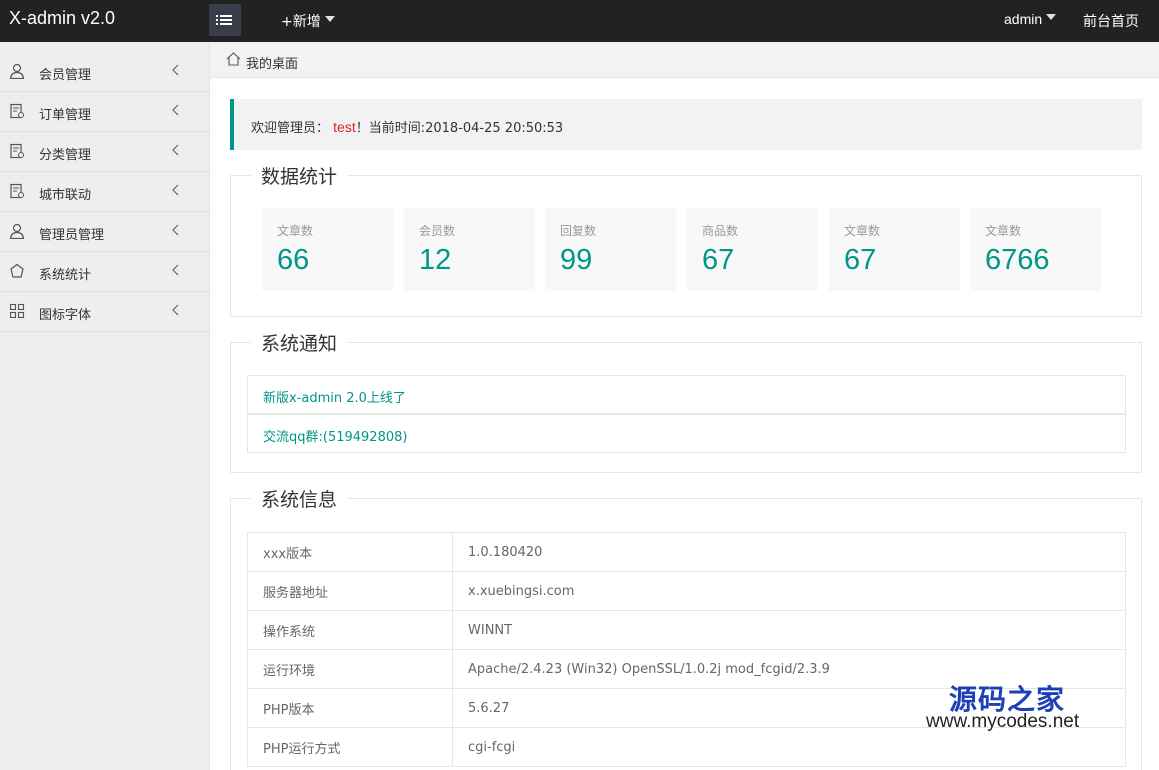  What do you see at coordinates (789, 630) in the screenshot?
I see `info-value: WINNT` at bounding box center [789, 630].